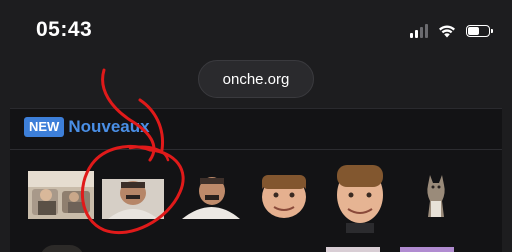  I want to click on status-icons, so click(451, 31).